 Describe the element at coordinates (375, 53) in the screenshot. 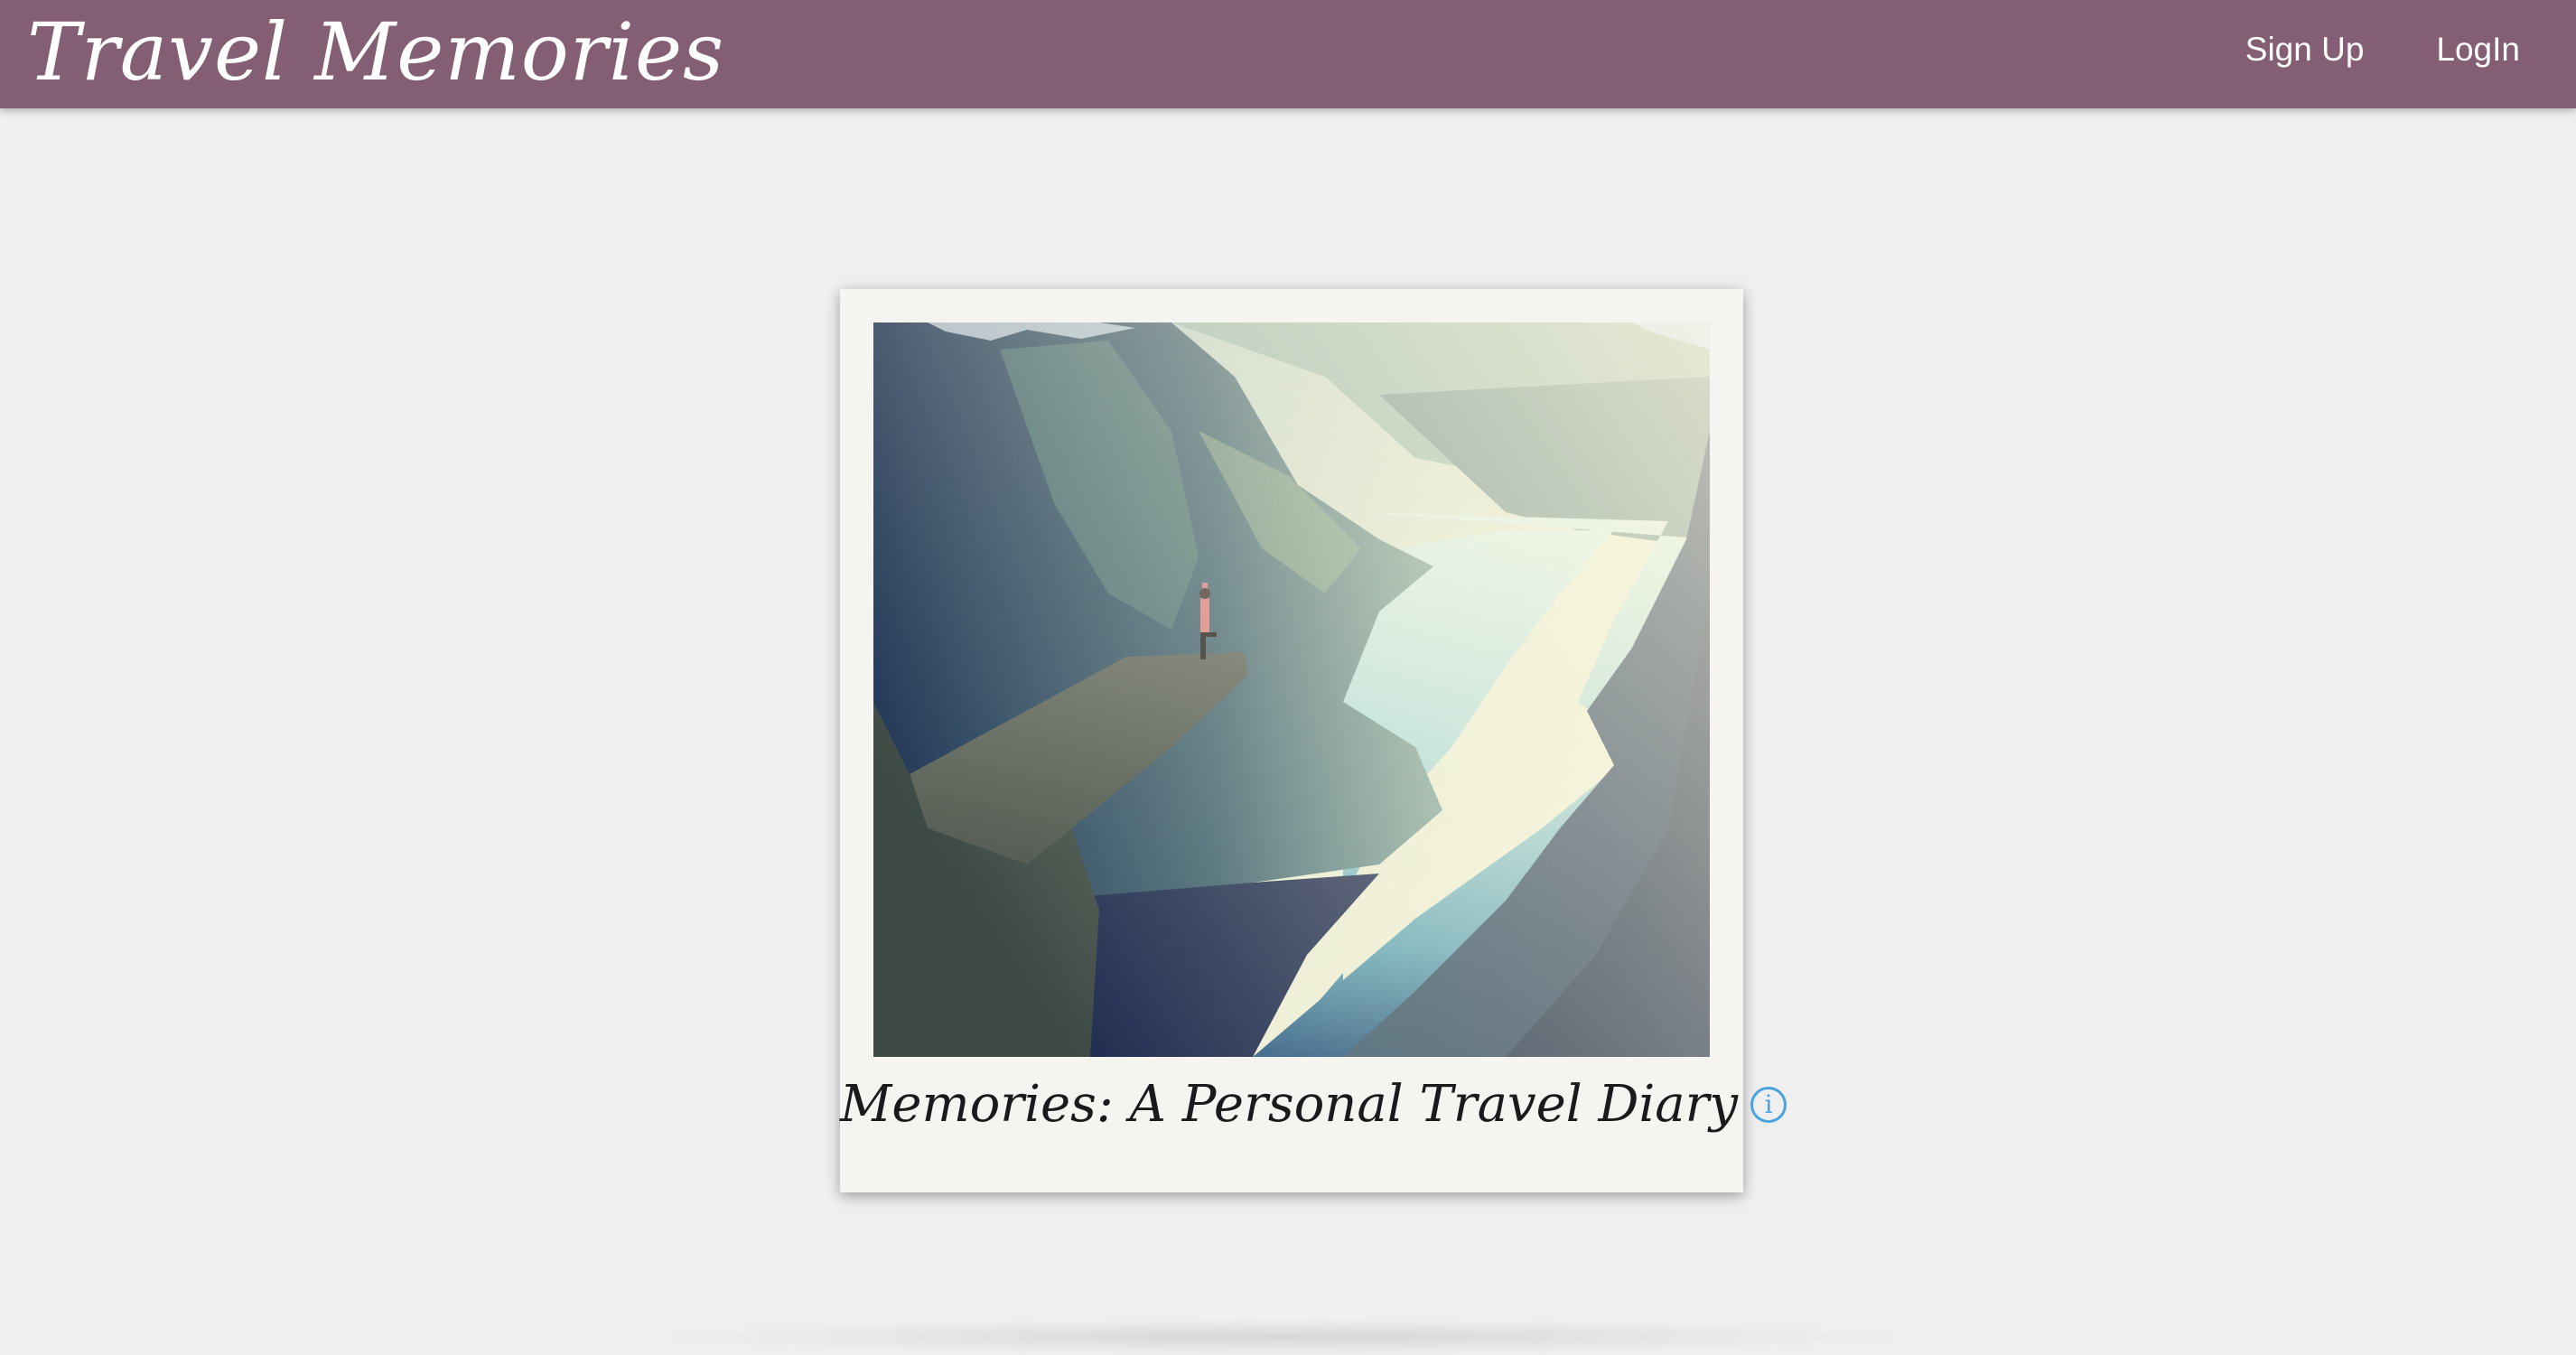

I see `brand-logo: Travel Memories` at that location.